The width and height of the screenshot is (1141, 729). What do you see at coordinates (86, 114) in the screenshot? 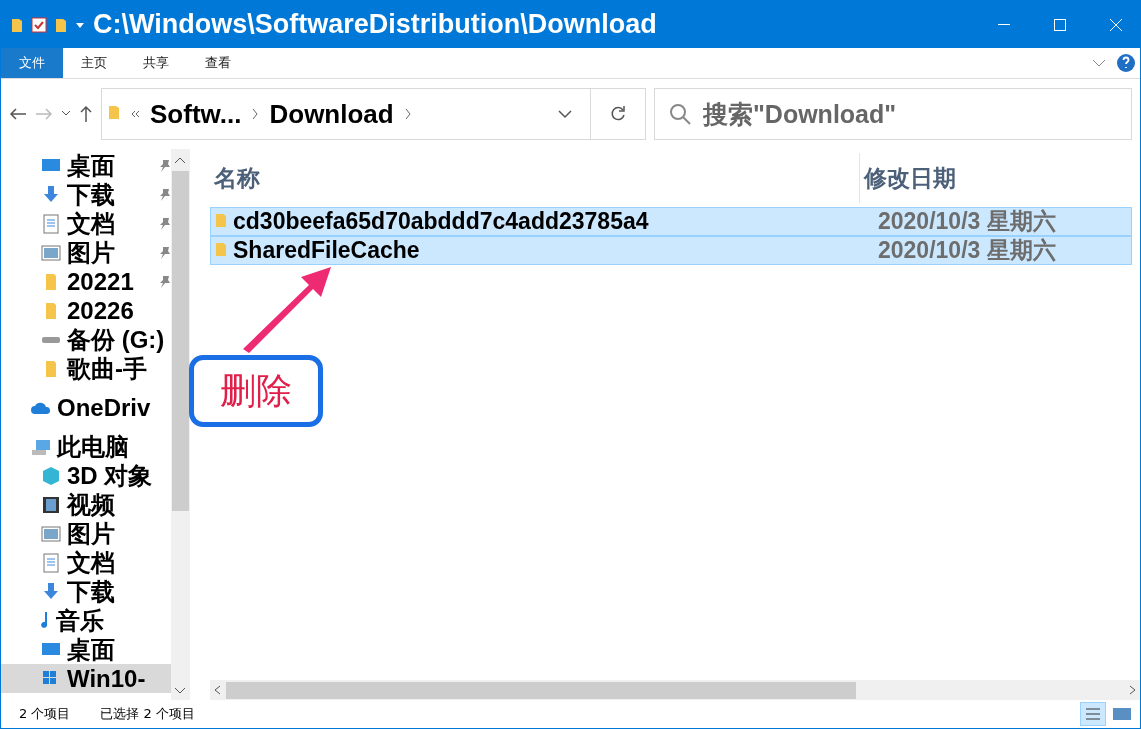
I see `up-arrow-icon` at bounding box center [86, 114].